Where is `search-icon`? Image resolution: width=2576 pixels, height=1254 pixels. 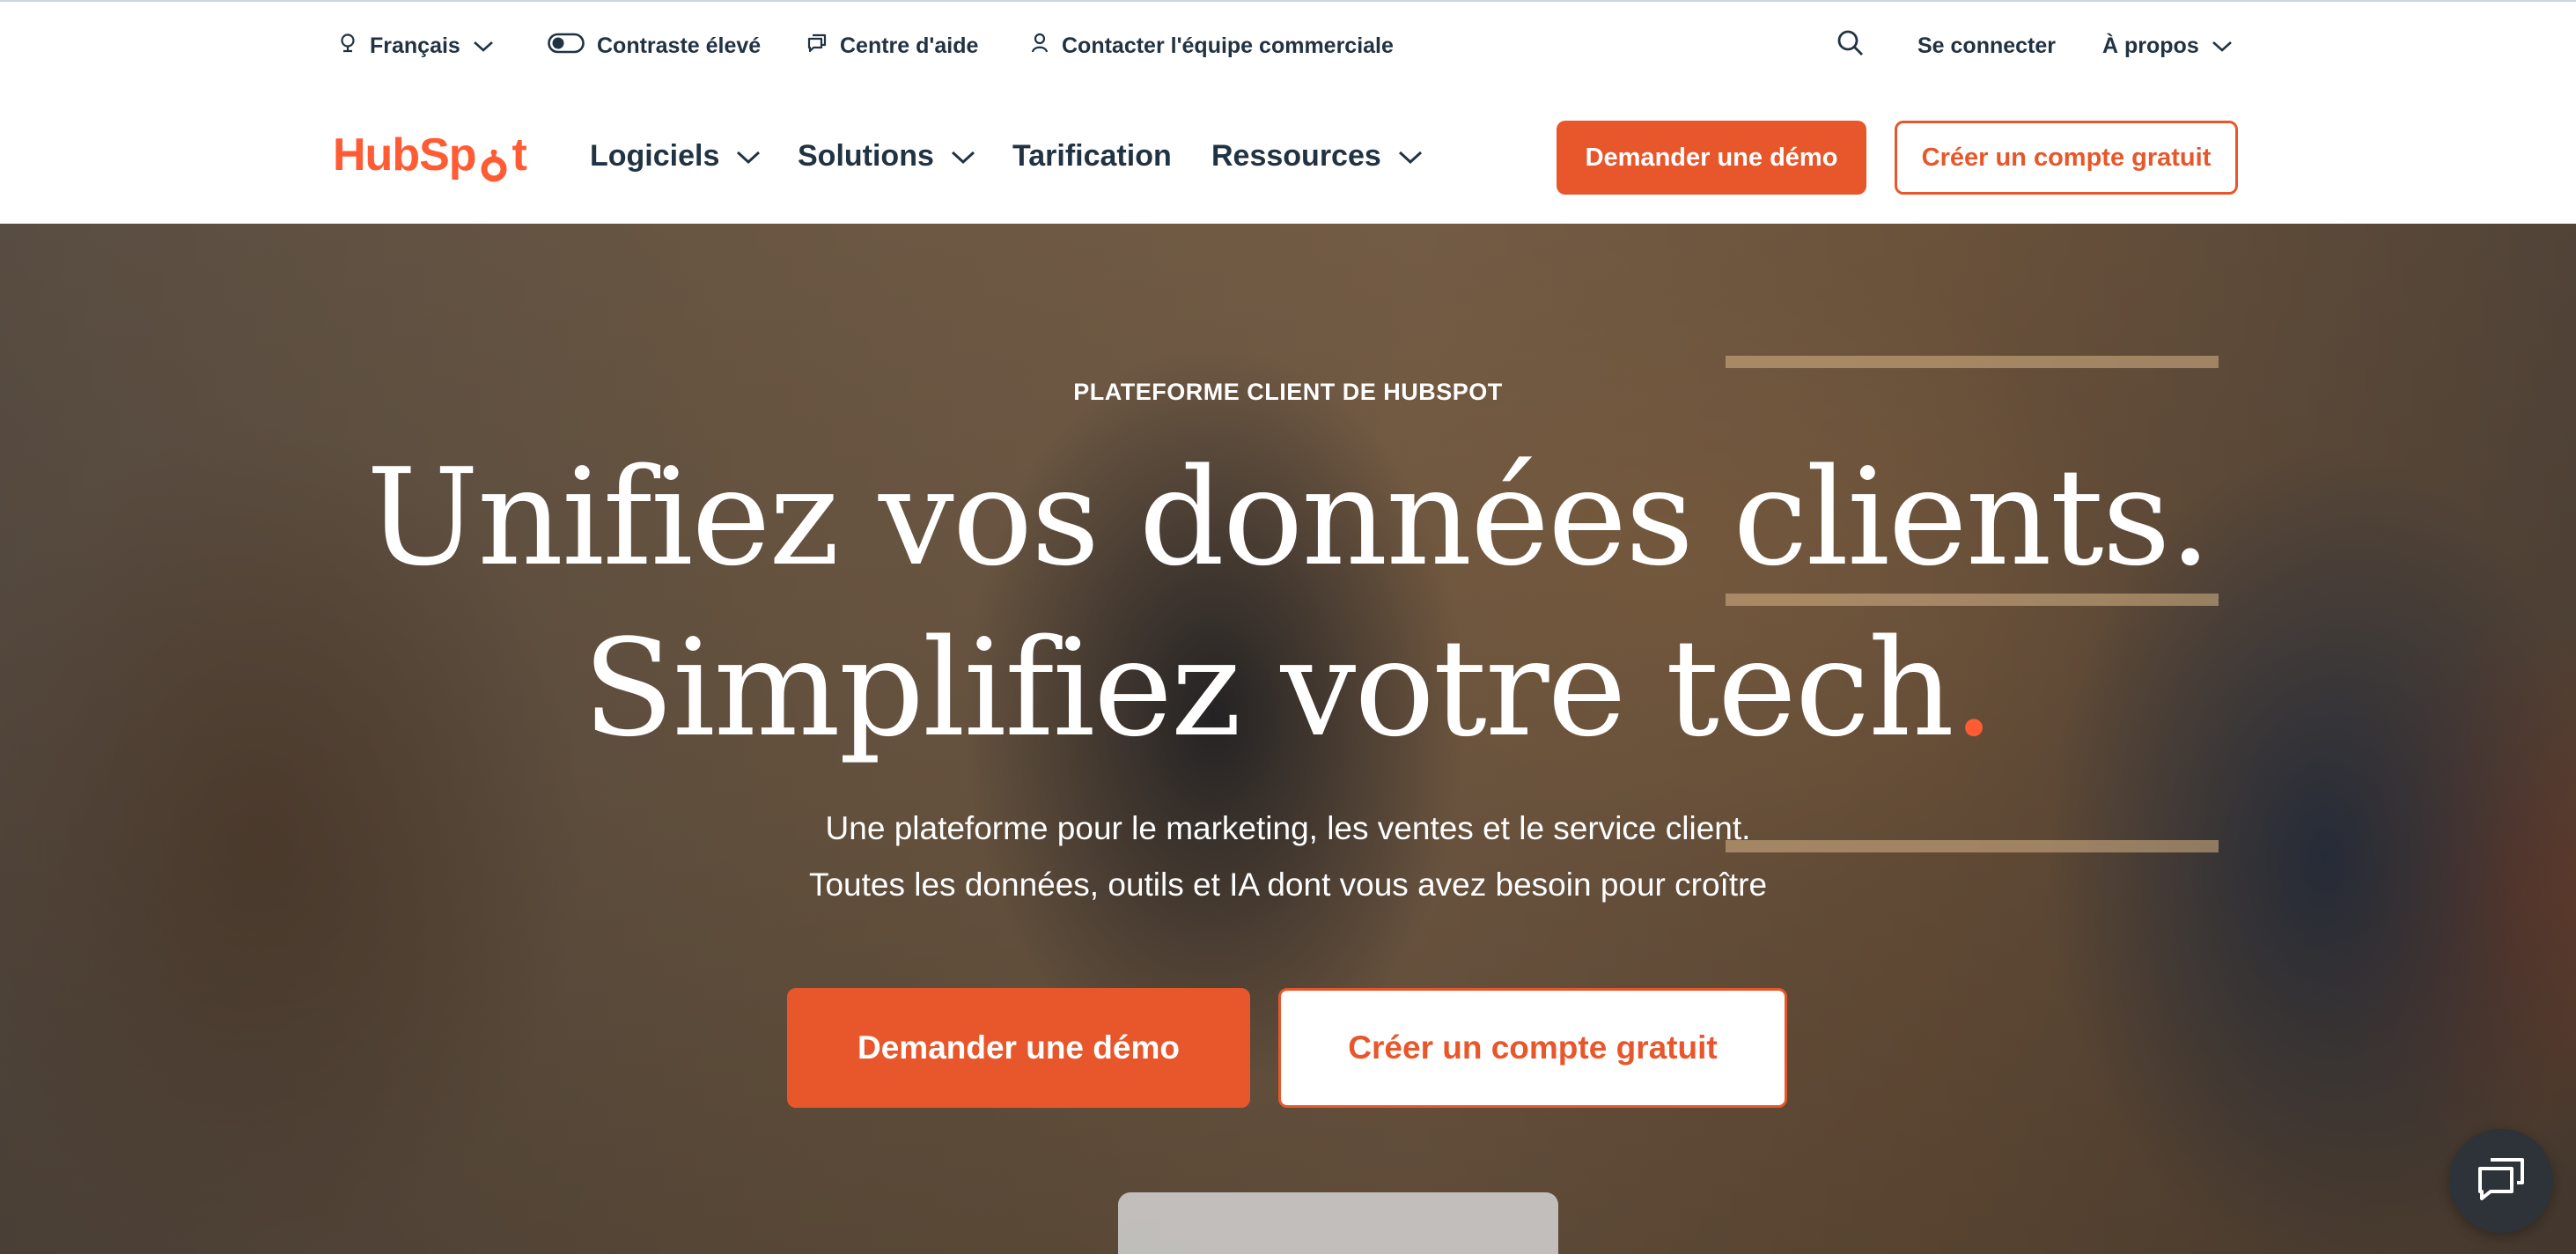 search-icon is located at coordinates (1850, 46).